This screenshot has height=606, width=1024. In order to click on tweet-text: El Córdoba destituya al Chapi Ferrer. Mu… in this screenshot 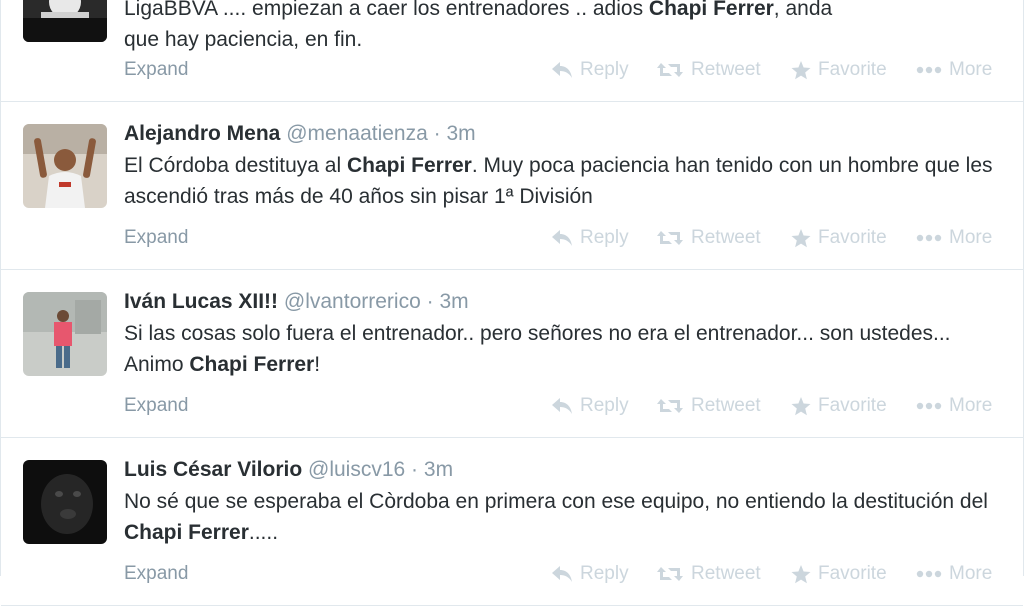, I will do `click(564, 181)`.